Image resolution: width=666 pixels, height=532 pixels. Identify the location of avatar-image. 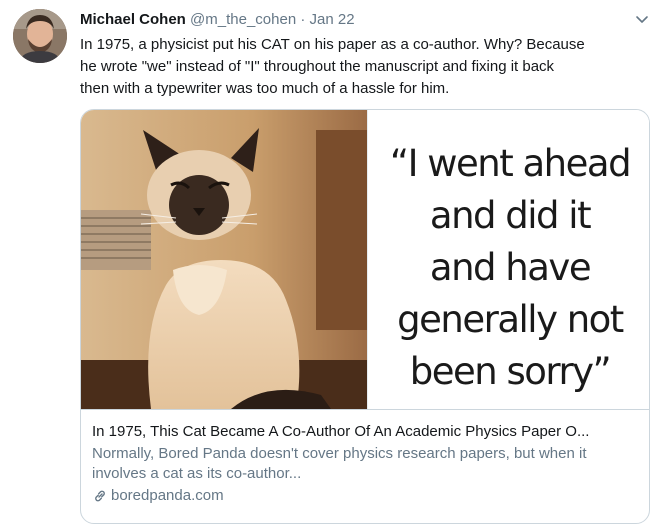
(40, 36).